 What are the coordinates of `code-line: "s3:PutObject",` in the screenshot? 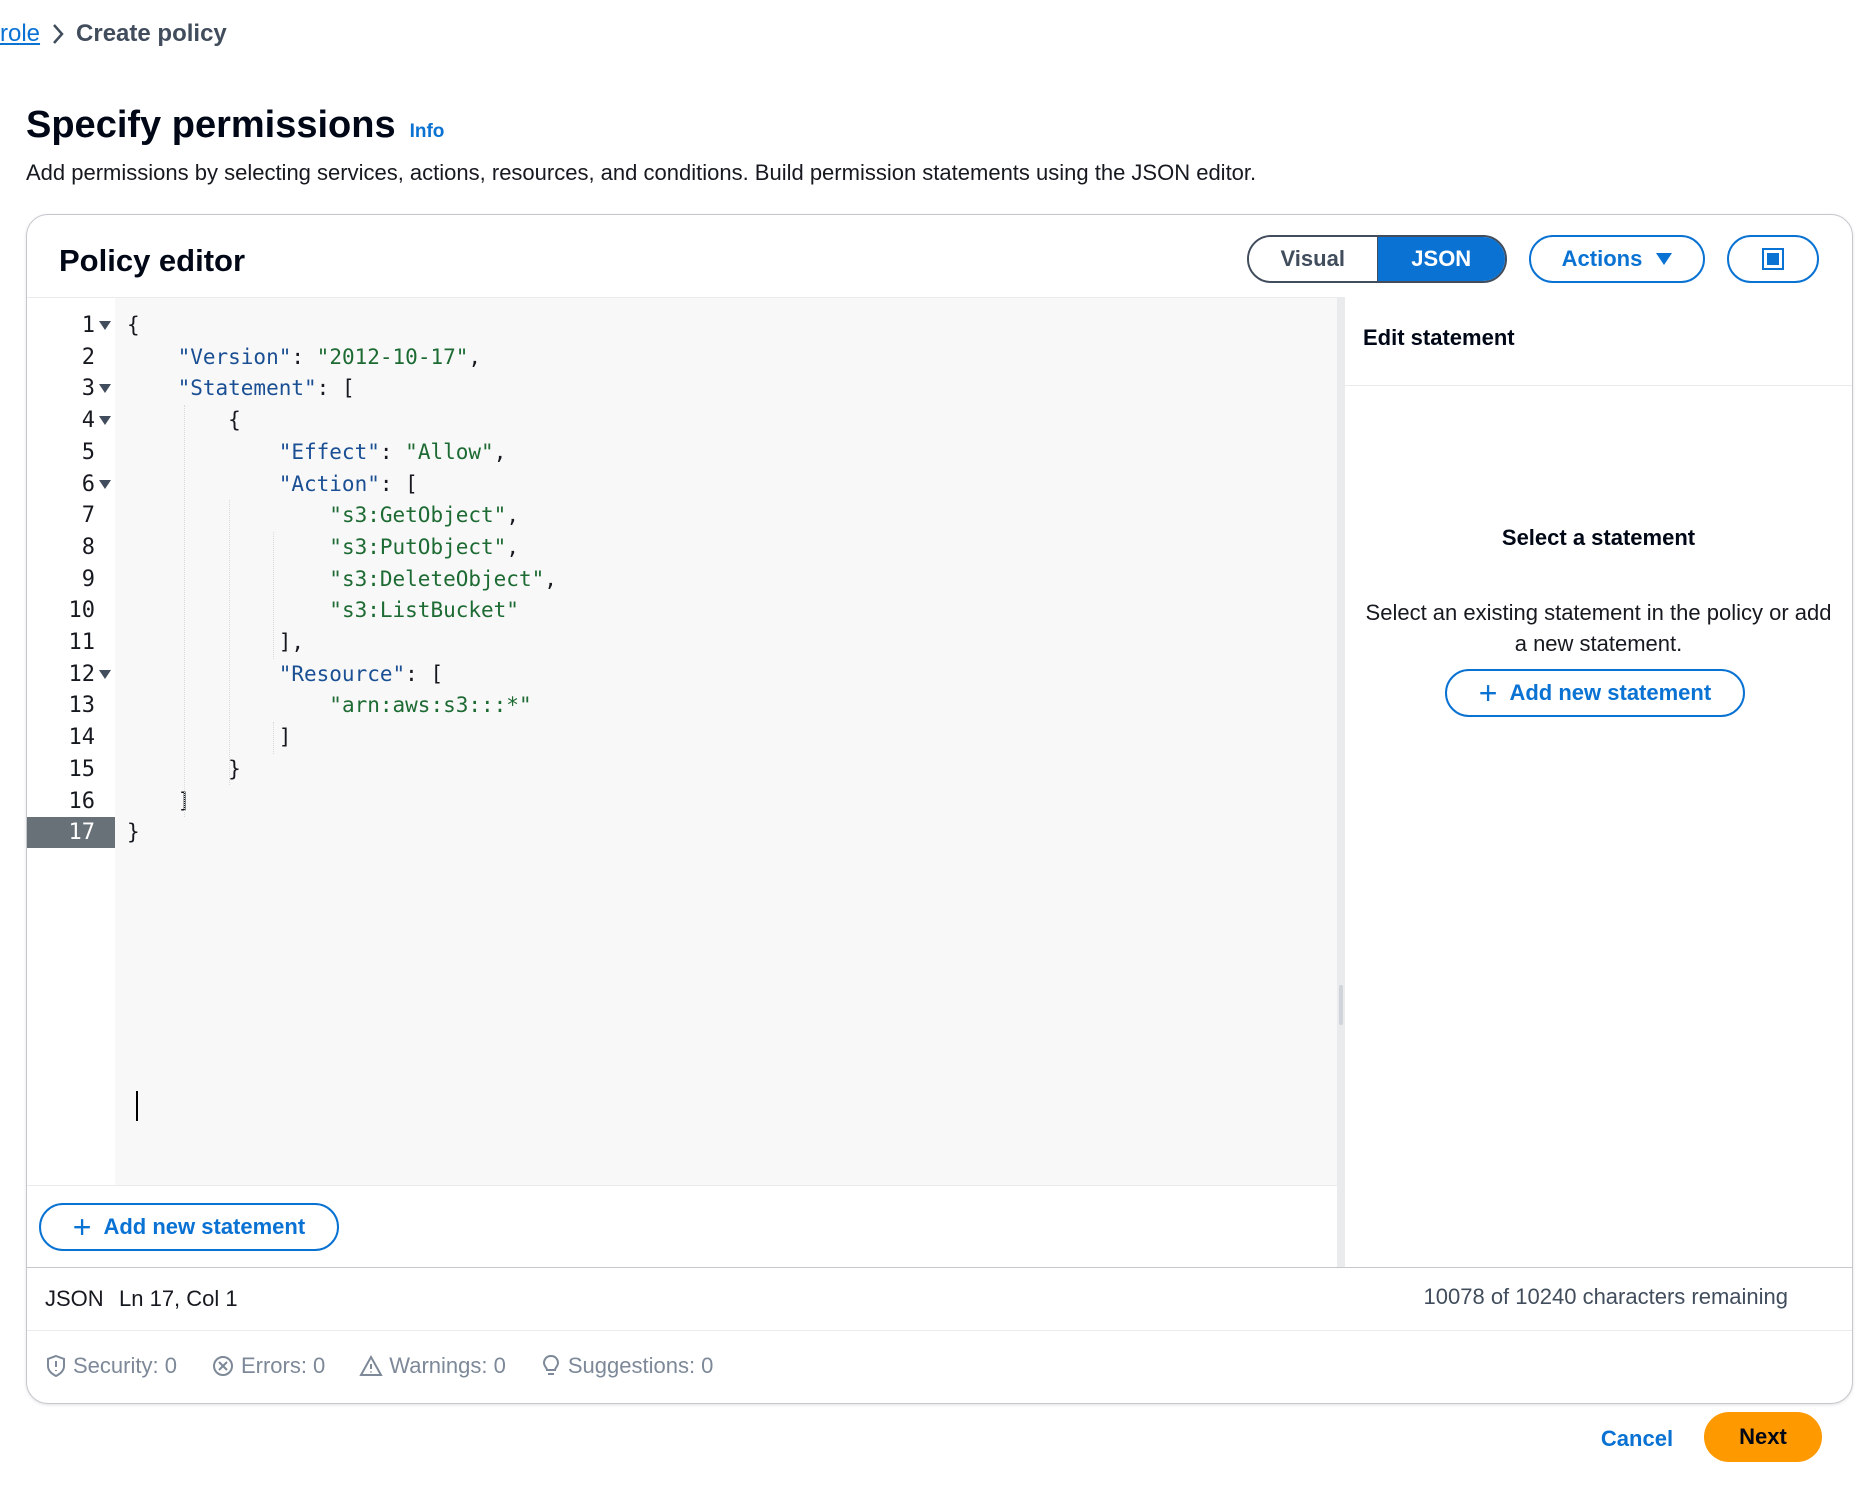 It's located at (323, 547).